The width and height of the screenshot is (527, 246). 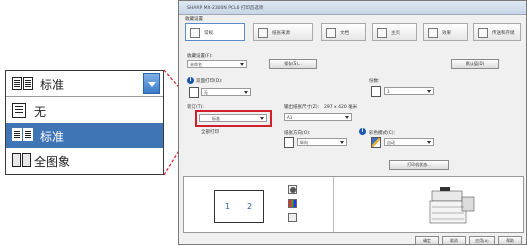 I want to click on favorites-select: 未命名, so click(x=217, y=64).